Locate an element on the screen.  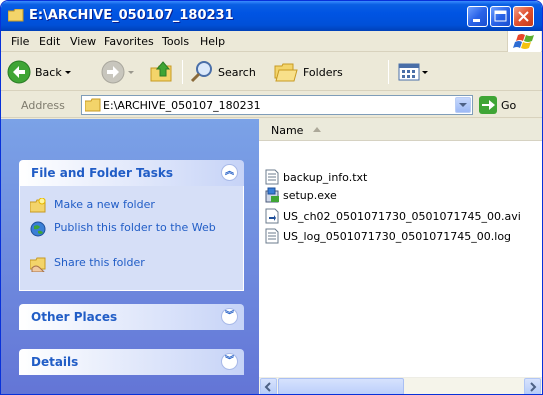
file-row: US_ch02_0501071730_0501071745_00.avi is located at coordinates (393, 216).